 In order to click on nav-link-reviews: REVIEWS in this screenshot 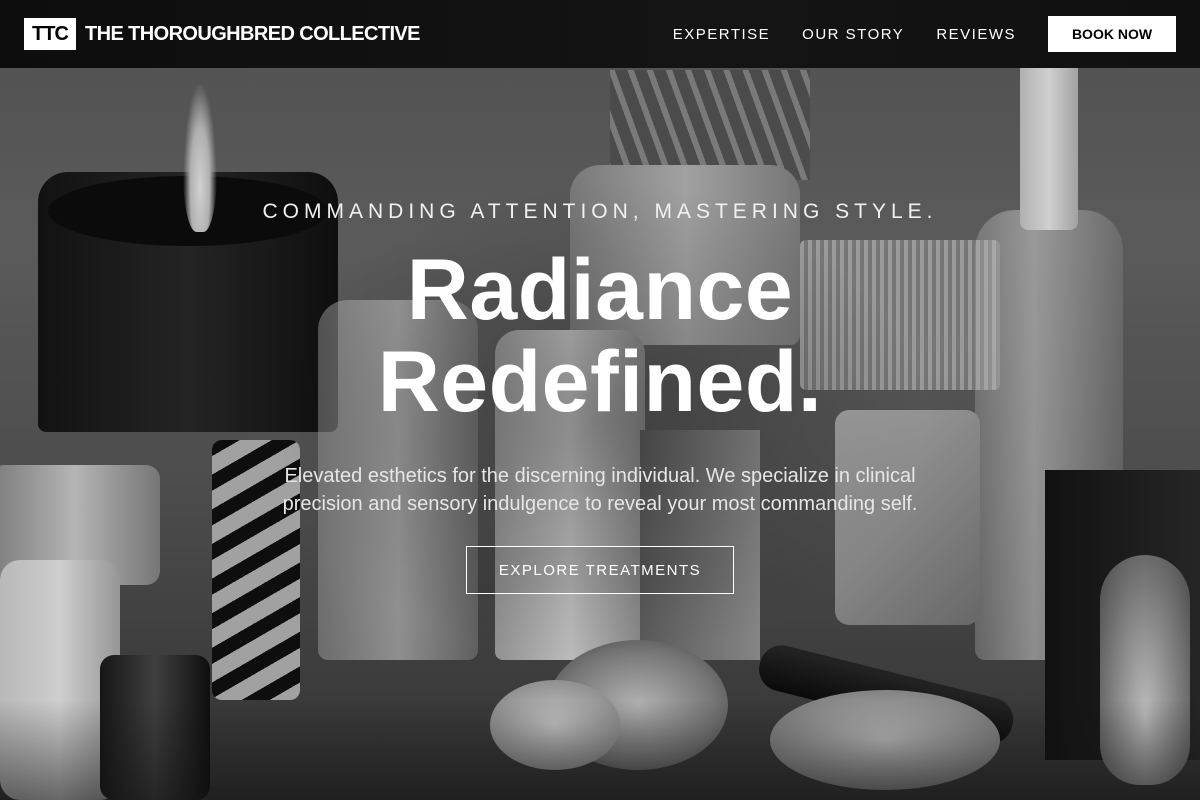, I will do `click(976, 34)`.